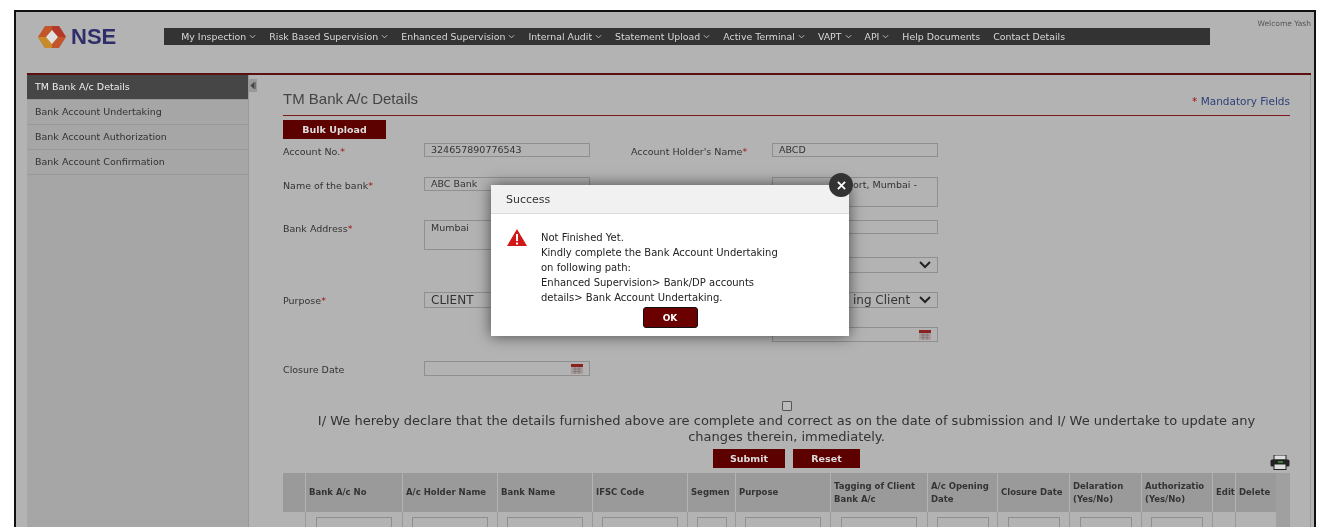 Image resolution: width=1326 pixels, height=527 pixels. I want to click on column-header: Purpose, so click(783, 492).